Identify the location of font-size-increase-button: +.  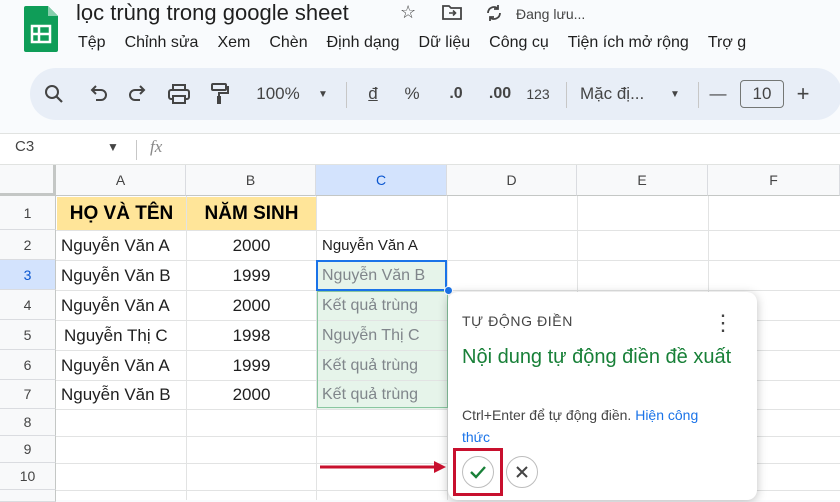
(803, 94).